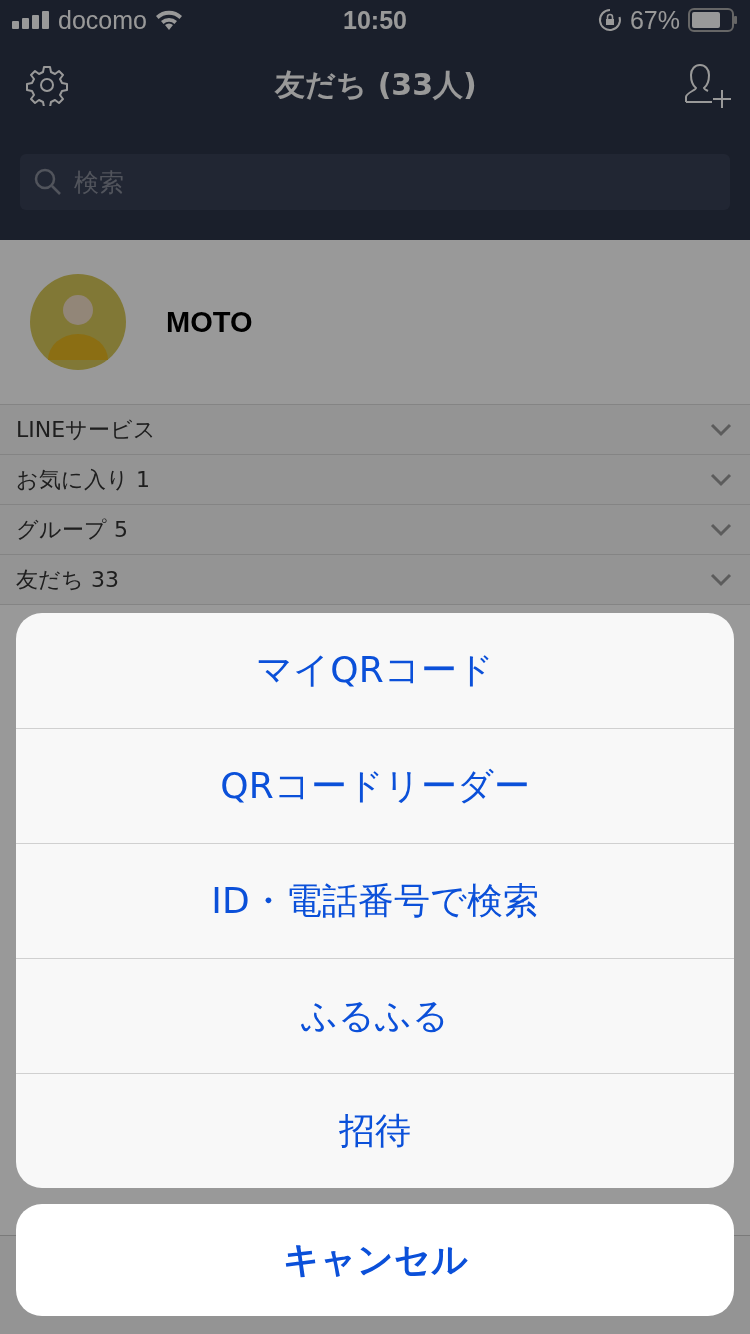 This screenshot has height=1334, width=750. What do you see at coordinates (47, 85) in the screenshot?
I see `settings-icon` at bounding box center [47, 85].